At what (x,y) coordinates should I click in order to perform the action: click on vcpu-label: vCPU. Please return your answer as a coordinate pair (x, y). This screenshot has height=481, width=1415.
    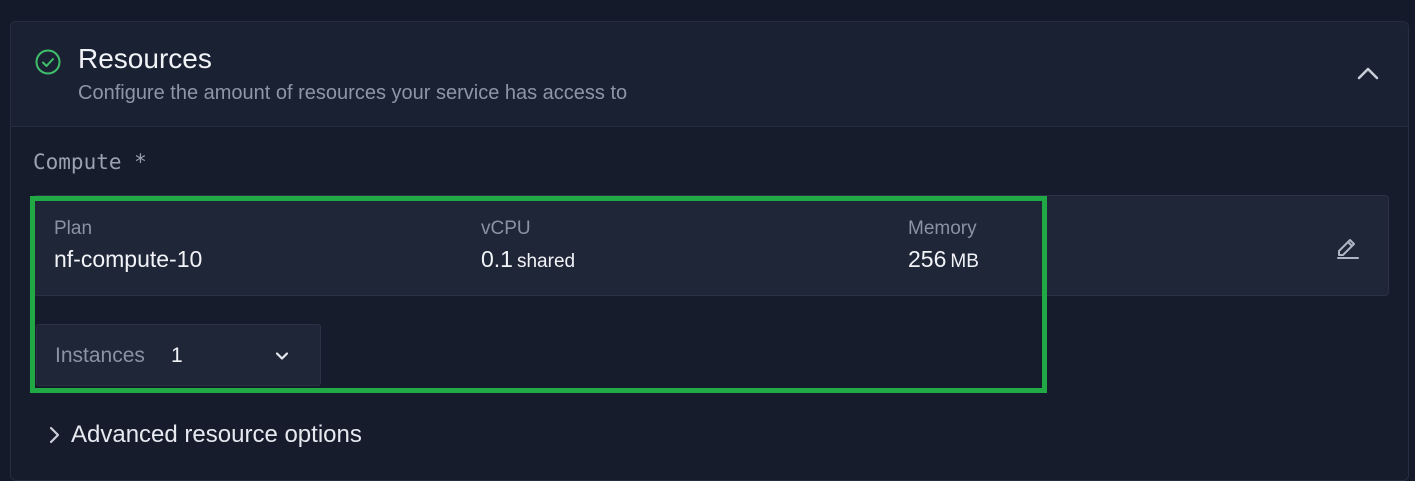
    Looking at the image, I should click on (506, 228).